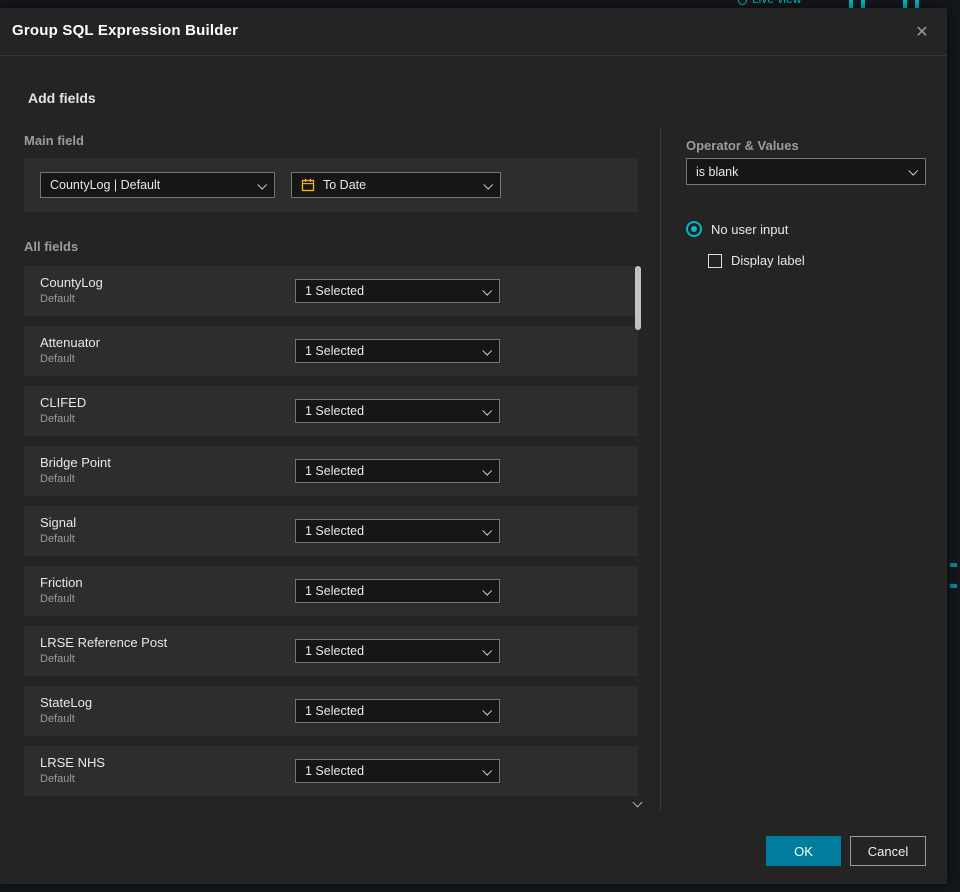 The width and height of the screenshot is (960, 892). I want to click on field-row: CountyLog Default 1 Selected, so click(331, 291).